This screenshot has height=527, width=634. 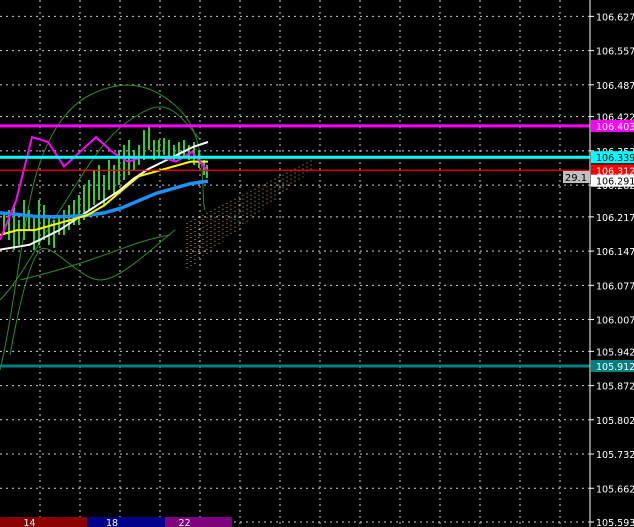 I want to click on level-tag-label: 106.291, so click(x=615, y=182).